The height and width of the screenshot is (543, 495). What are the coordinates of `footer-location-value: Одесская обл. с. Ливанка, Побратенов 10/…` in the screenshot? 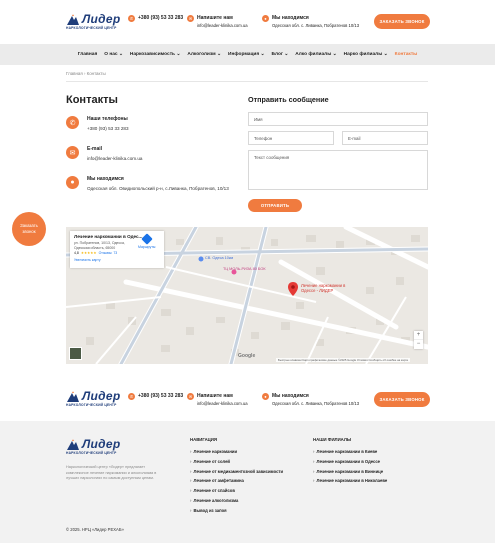 It's located at (316, 403).